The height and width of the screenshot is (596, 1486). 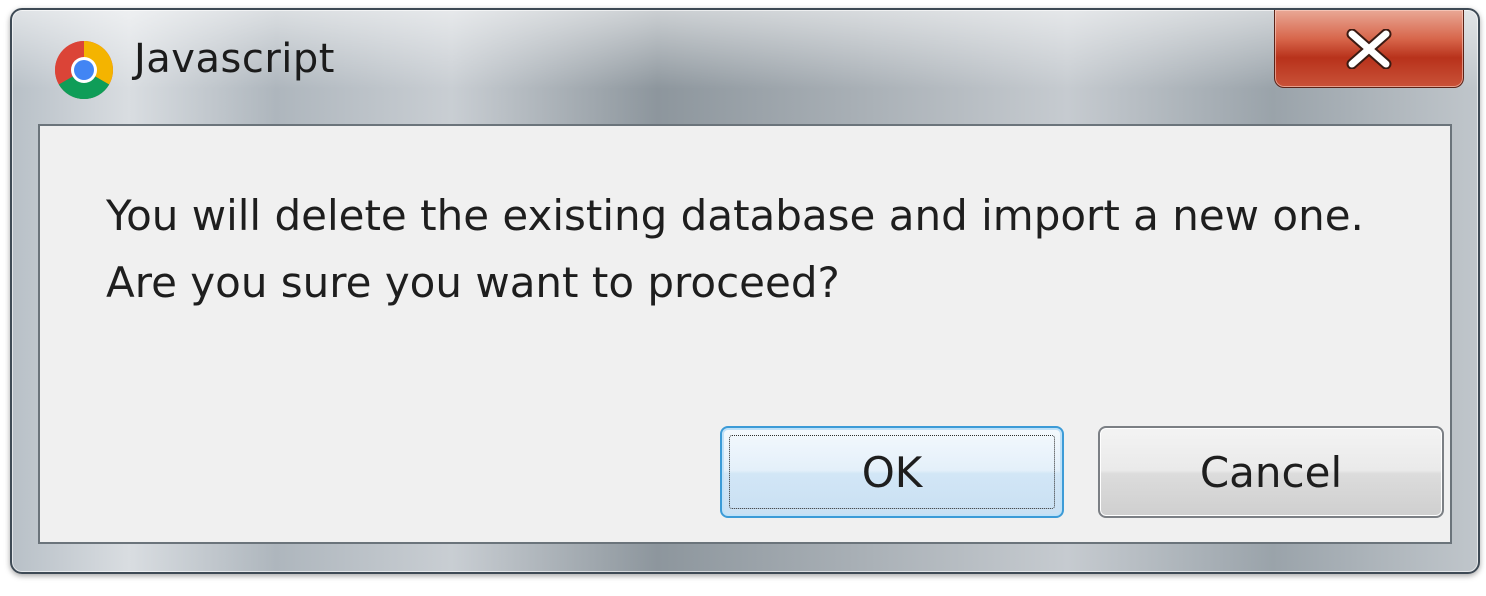 I want to click on close-button, so click(x=1369, y=49).